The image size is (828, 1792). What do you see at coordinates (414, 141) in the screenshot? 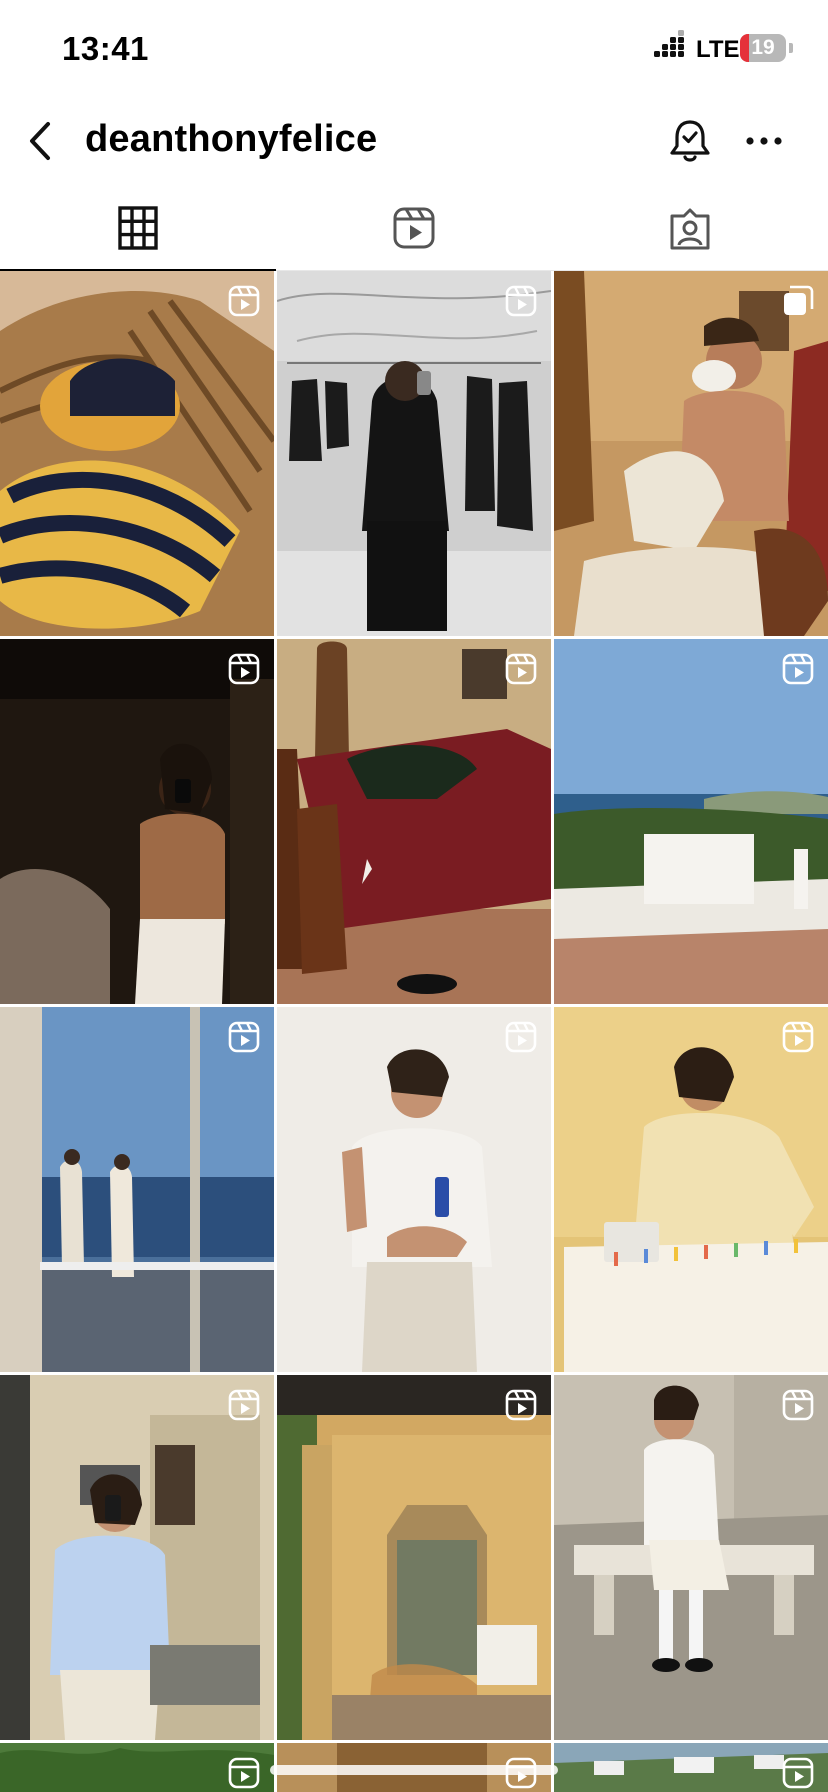
I see `profile-header: deanthonyfelice` at bounding box center [414, 141].